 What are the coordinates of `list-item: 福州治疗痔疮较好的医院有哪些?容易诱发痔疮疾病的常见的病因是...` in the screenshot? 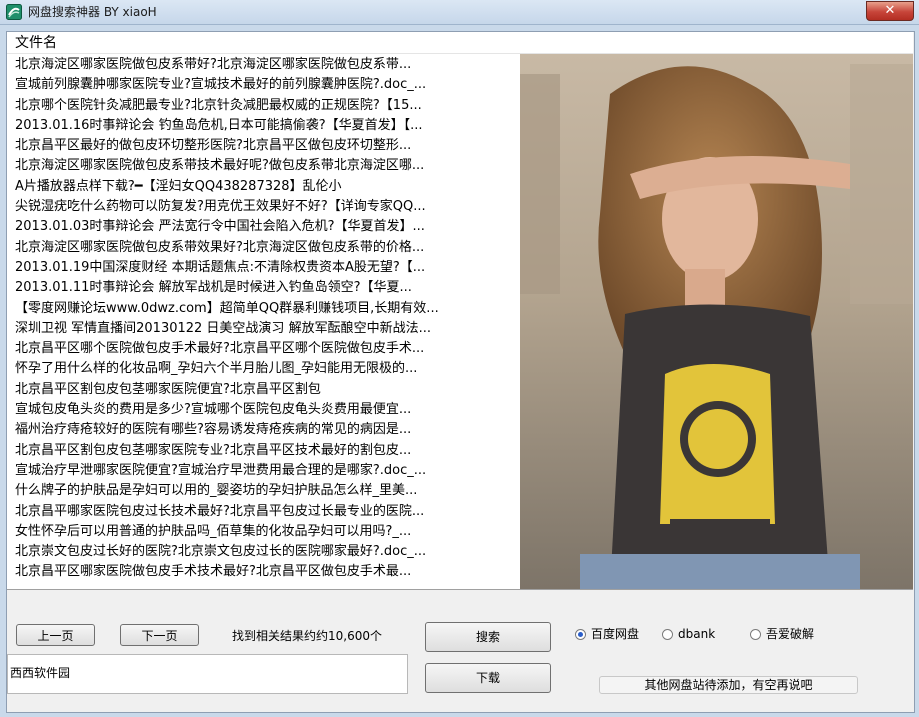 It's located at (268, 430).